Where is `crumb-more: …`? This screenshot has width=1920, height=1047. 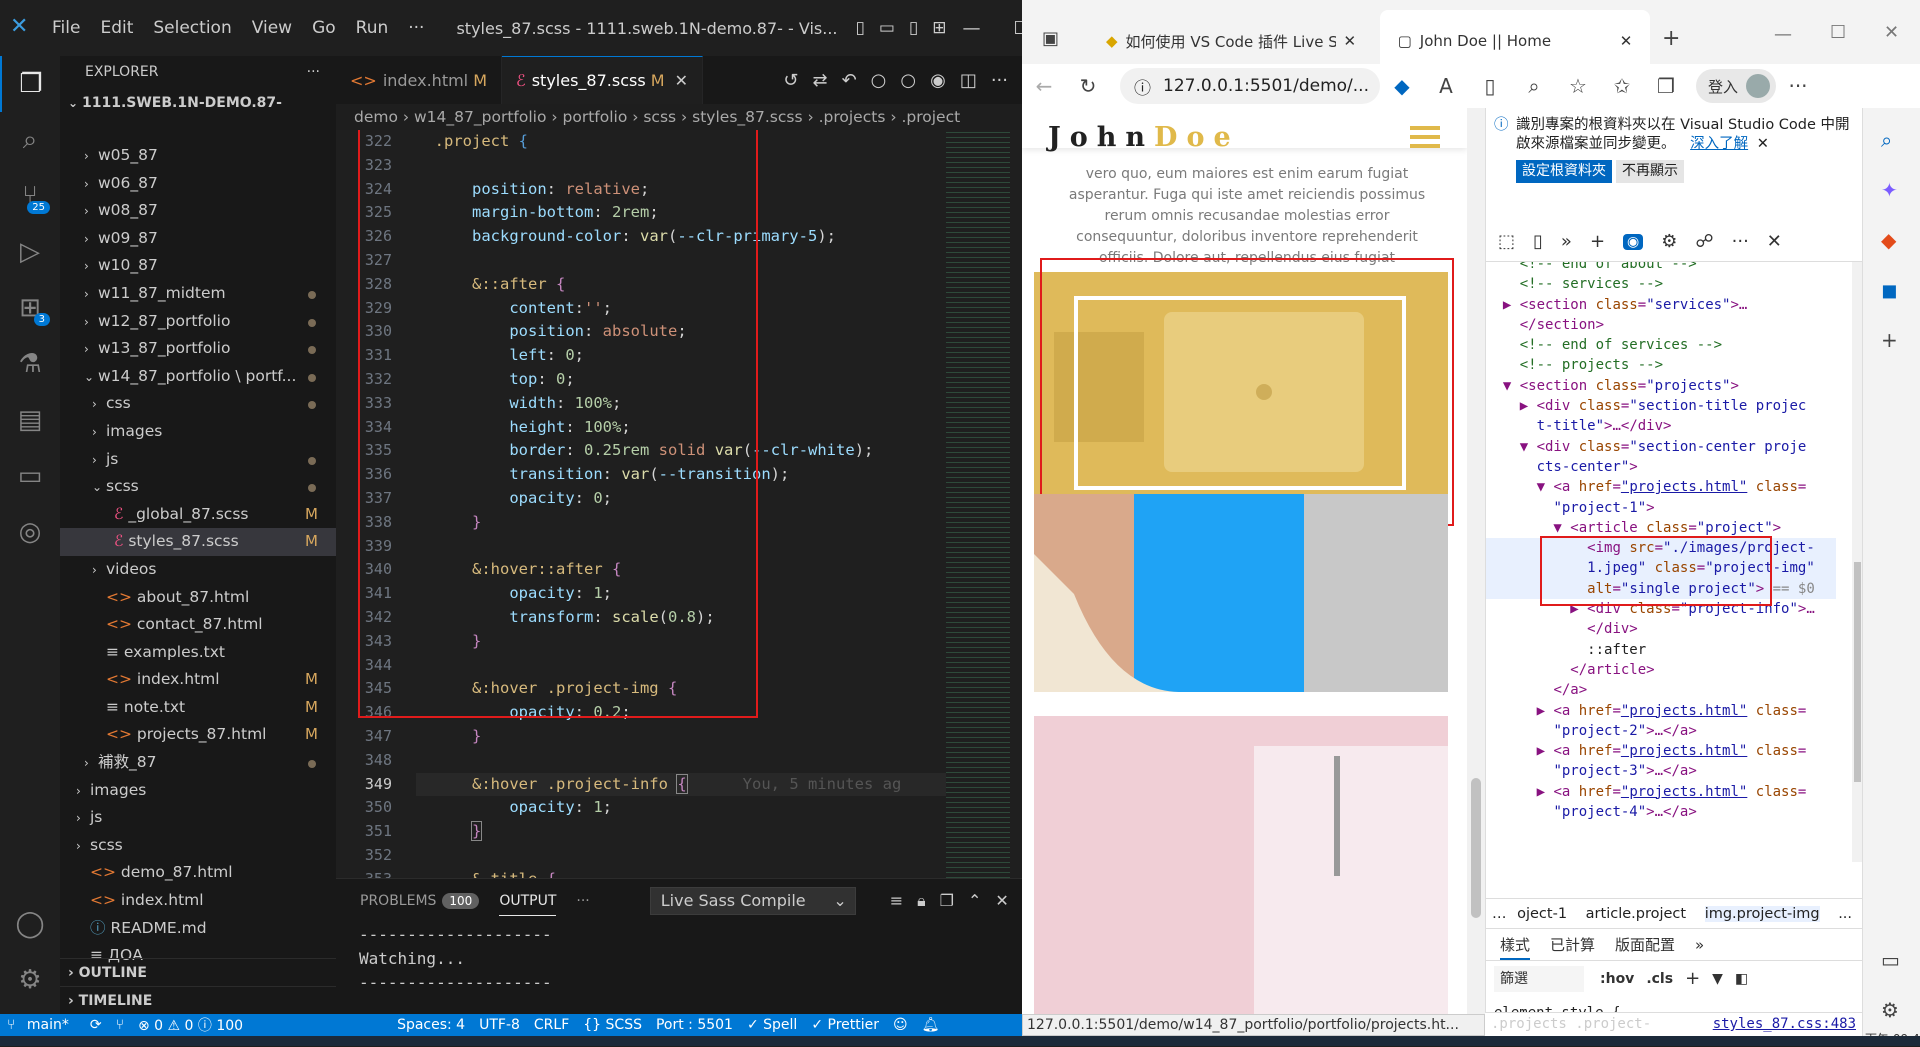 crumb-more: … is located at coordinates (1499, 914).